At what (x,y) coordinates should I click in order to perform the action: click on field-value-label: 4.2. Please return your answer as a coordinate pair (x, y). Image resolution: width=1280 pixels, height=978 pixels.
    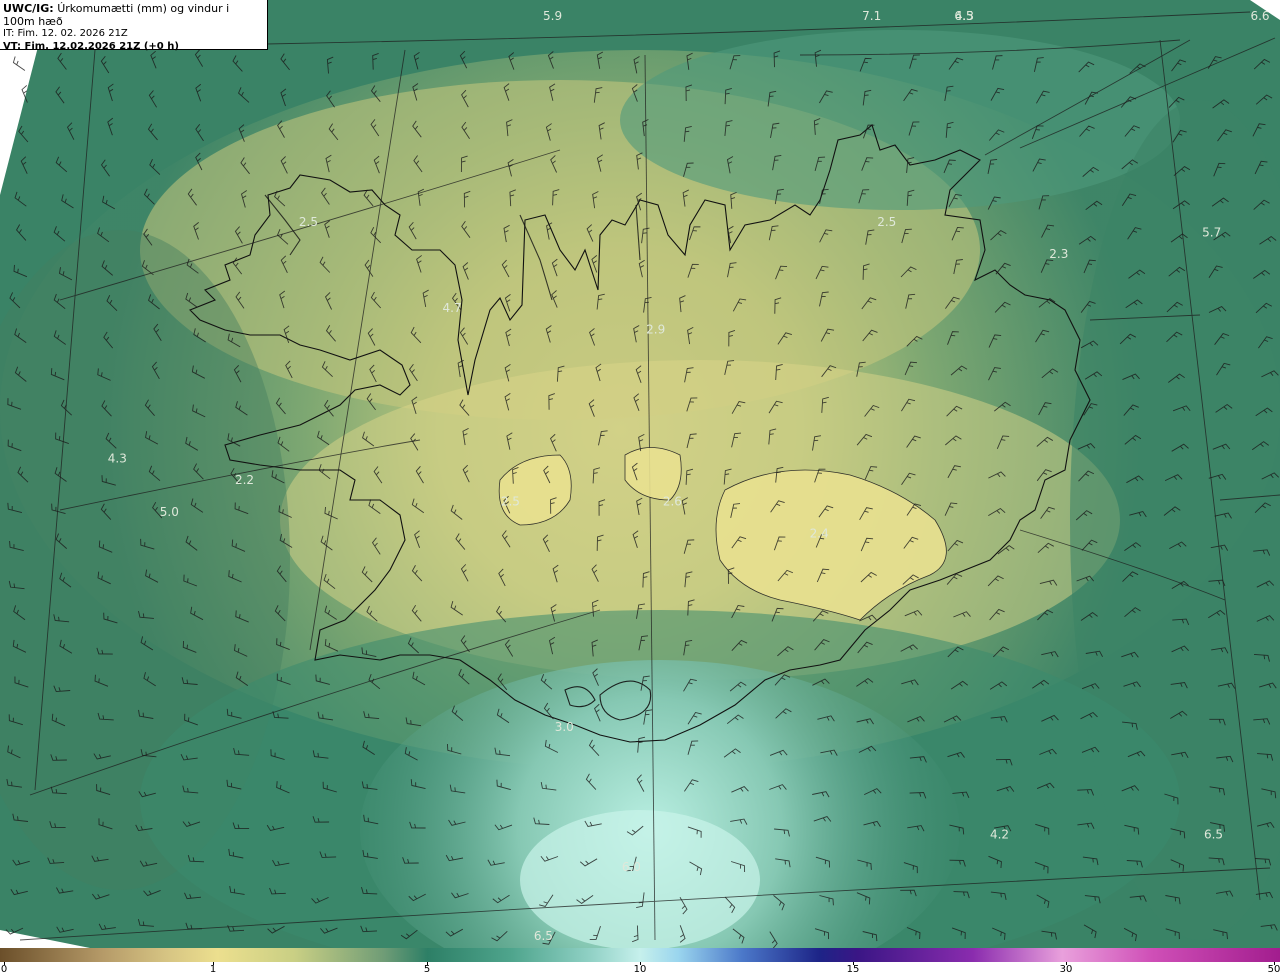
    Looking at the image, I should click on (999, 835).